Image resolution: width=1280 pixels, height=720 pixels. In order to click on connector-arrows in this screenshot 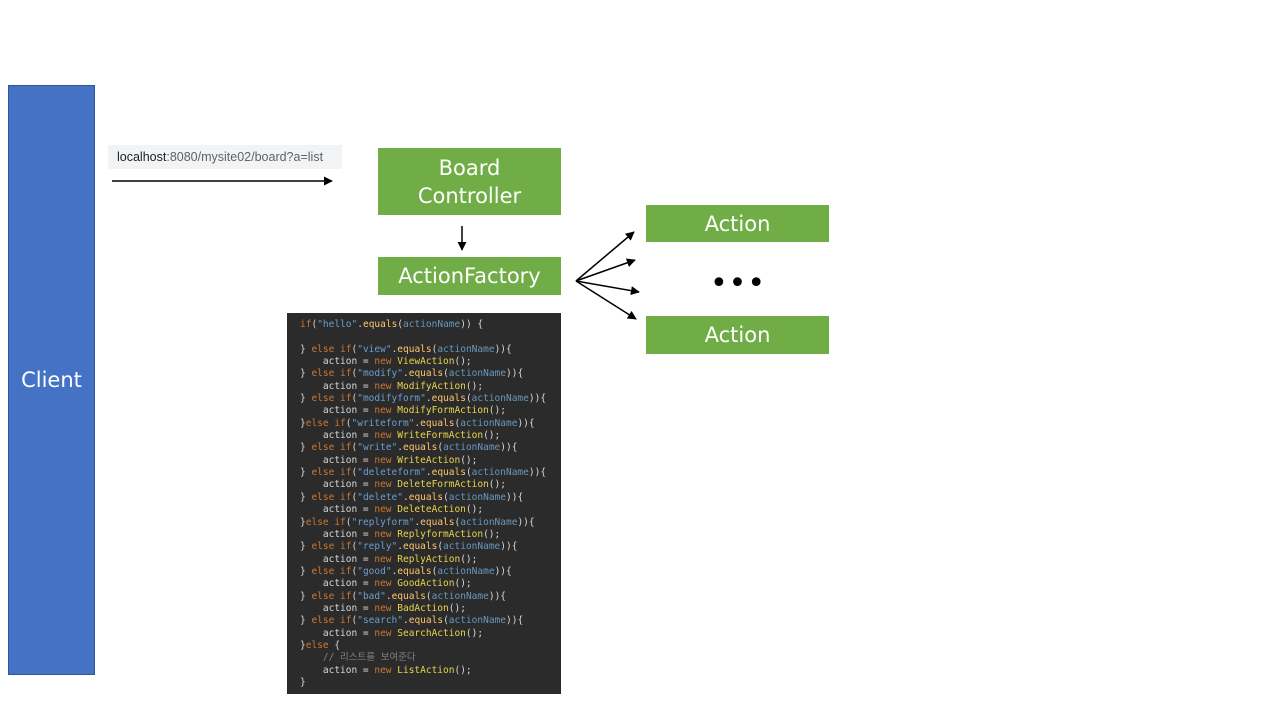, I will do `click(376, 248)`.